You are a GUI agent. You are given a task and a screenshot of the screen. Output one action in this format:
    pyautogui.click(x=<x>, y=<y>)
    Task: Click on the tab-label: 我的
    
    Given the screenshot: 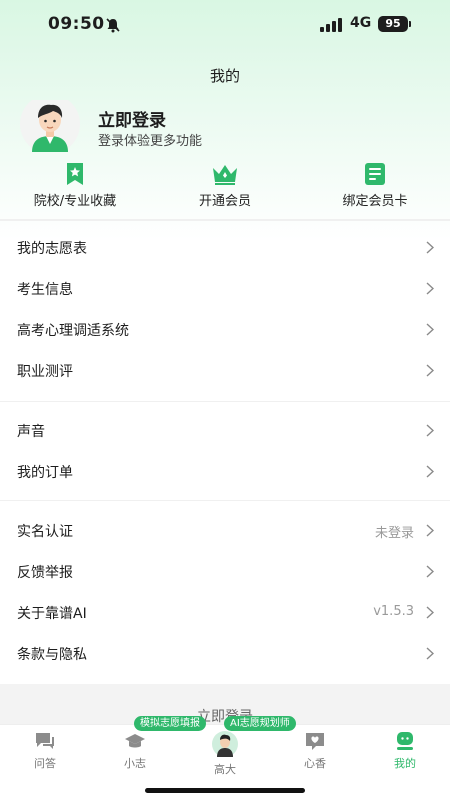 What is the action you would take?
    pyautogui.click(x=405, y=763)
    